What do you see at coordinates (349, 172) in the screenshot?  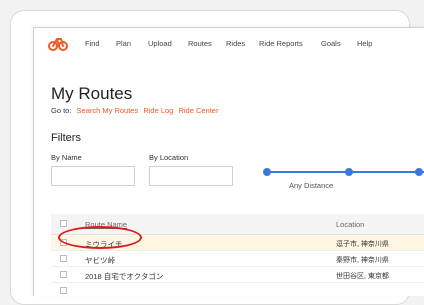 I see `distance-slider-max-handle` at bounding box center [349, 172].